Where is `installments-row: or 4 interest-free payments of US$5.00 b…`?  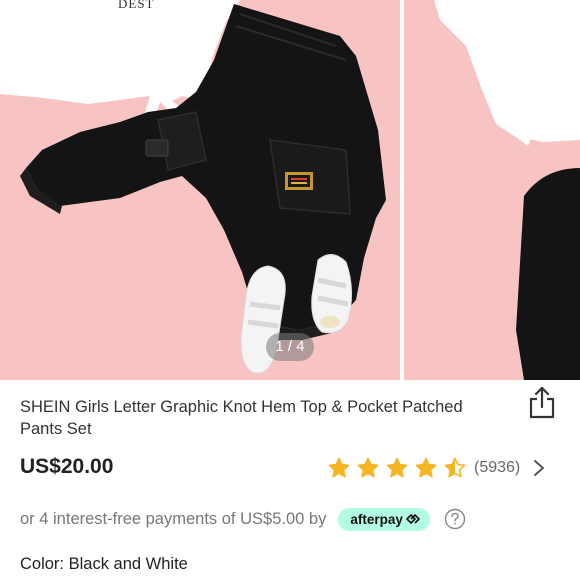 installments-row: or 4 interest-free payments of US$5.00 b… is located at coordinates (243, 519).